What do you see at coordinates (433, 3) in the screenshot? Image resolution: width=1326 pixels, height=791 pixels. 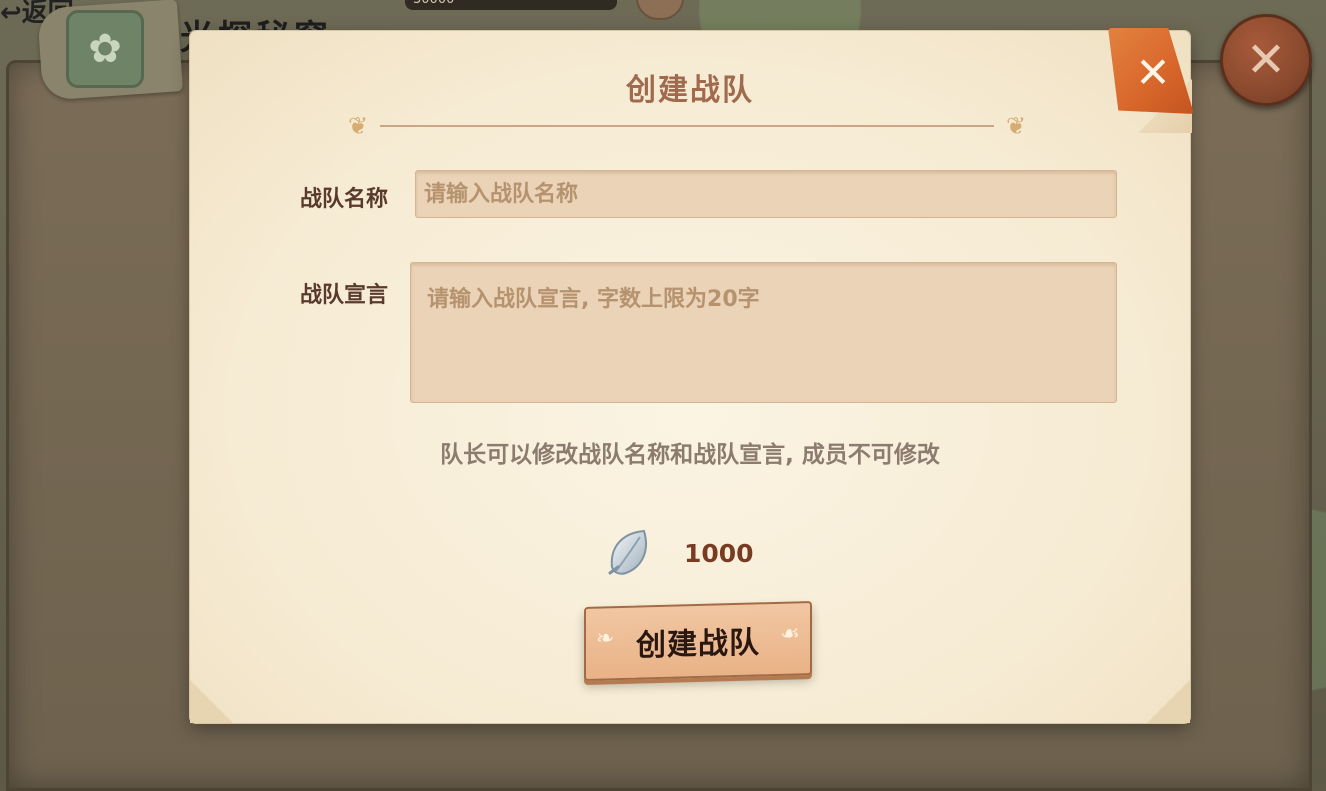 I see `resource-value: 30000` at bounding box center [433, 3].